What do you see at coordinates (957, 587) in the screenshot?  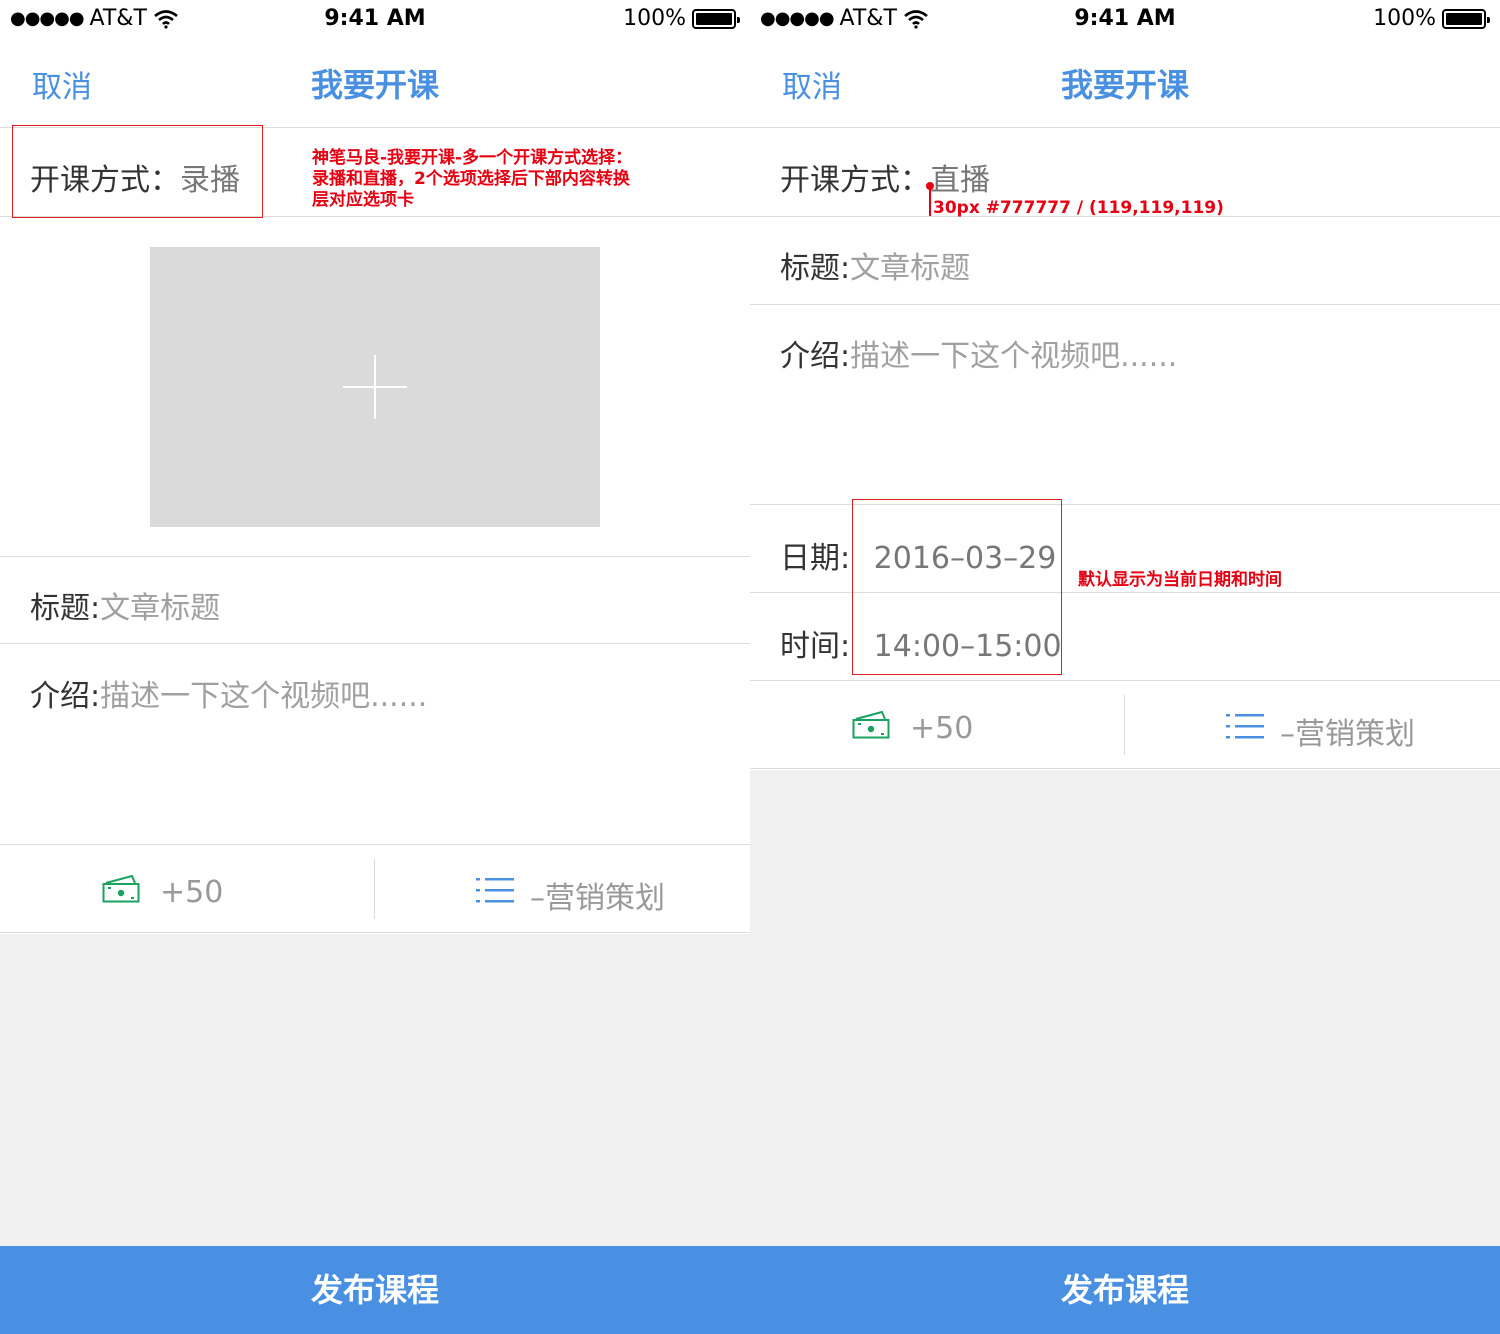 I see `annotation-box-date-time` at bounding box center [957, 587].